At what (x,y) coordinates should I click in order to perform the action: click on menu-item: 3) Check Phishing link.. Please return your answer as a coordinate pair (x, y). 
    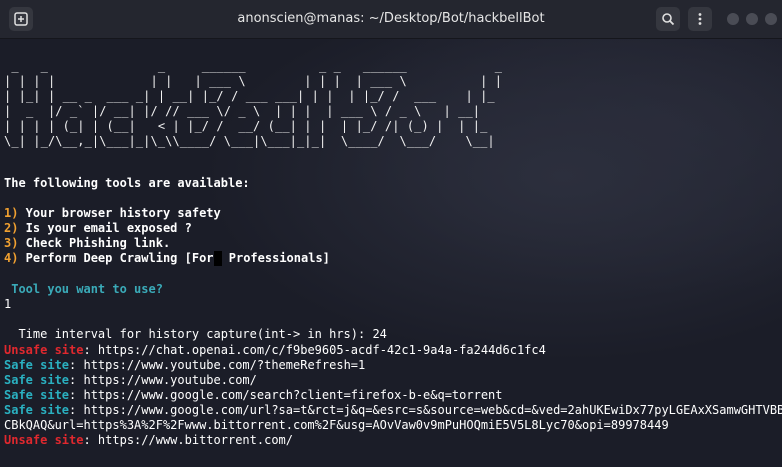
    Looking at the image, I should click on (87, 243).